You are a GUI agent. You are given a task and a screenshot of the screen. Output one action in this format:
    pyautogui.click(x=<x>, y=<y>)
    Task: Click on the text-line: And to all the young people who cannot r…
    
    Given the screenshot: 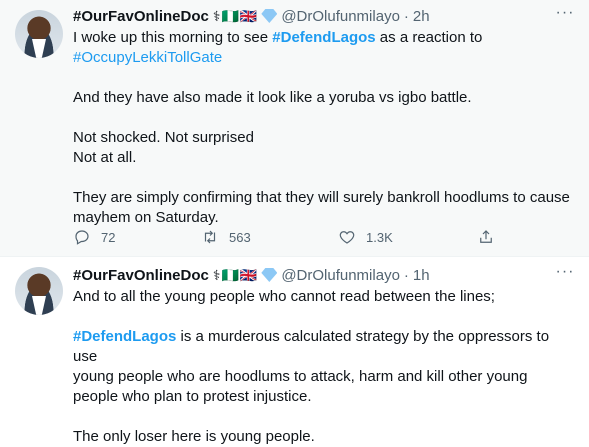 What is the action you would take?
    pyautogui.click(x=284, y=296)
    